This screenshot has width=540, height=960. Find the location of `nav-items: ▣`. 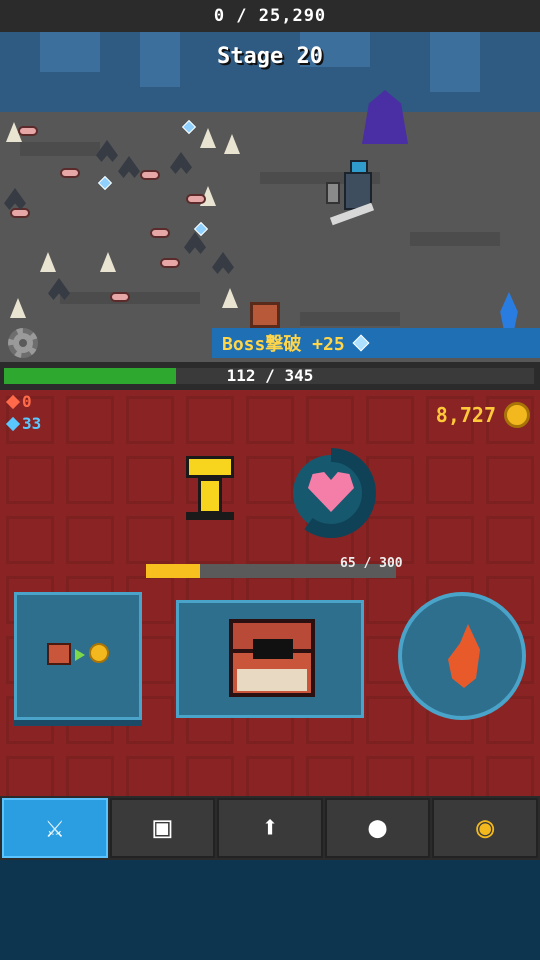

nav-items: ▣ is located at coordinates (162, 828).